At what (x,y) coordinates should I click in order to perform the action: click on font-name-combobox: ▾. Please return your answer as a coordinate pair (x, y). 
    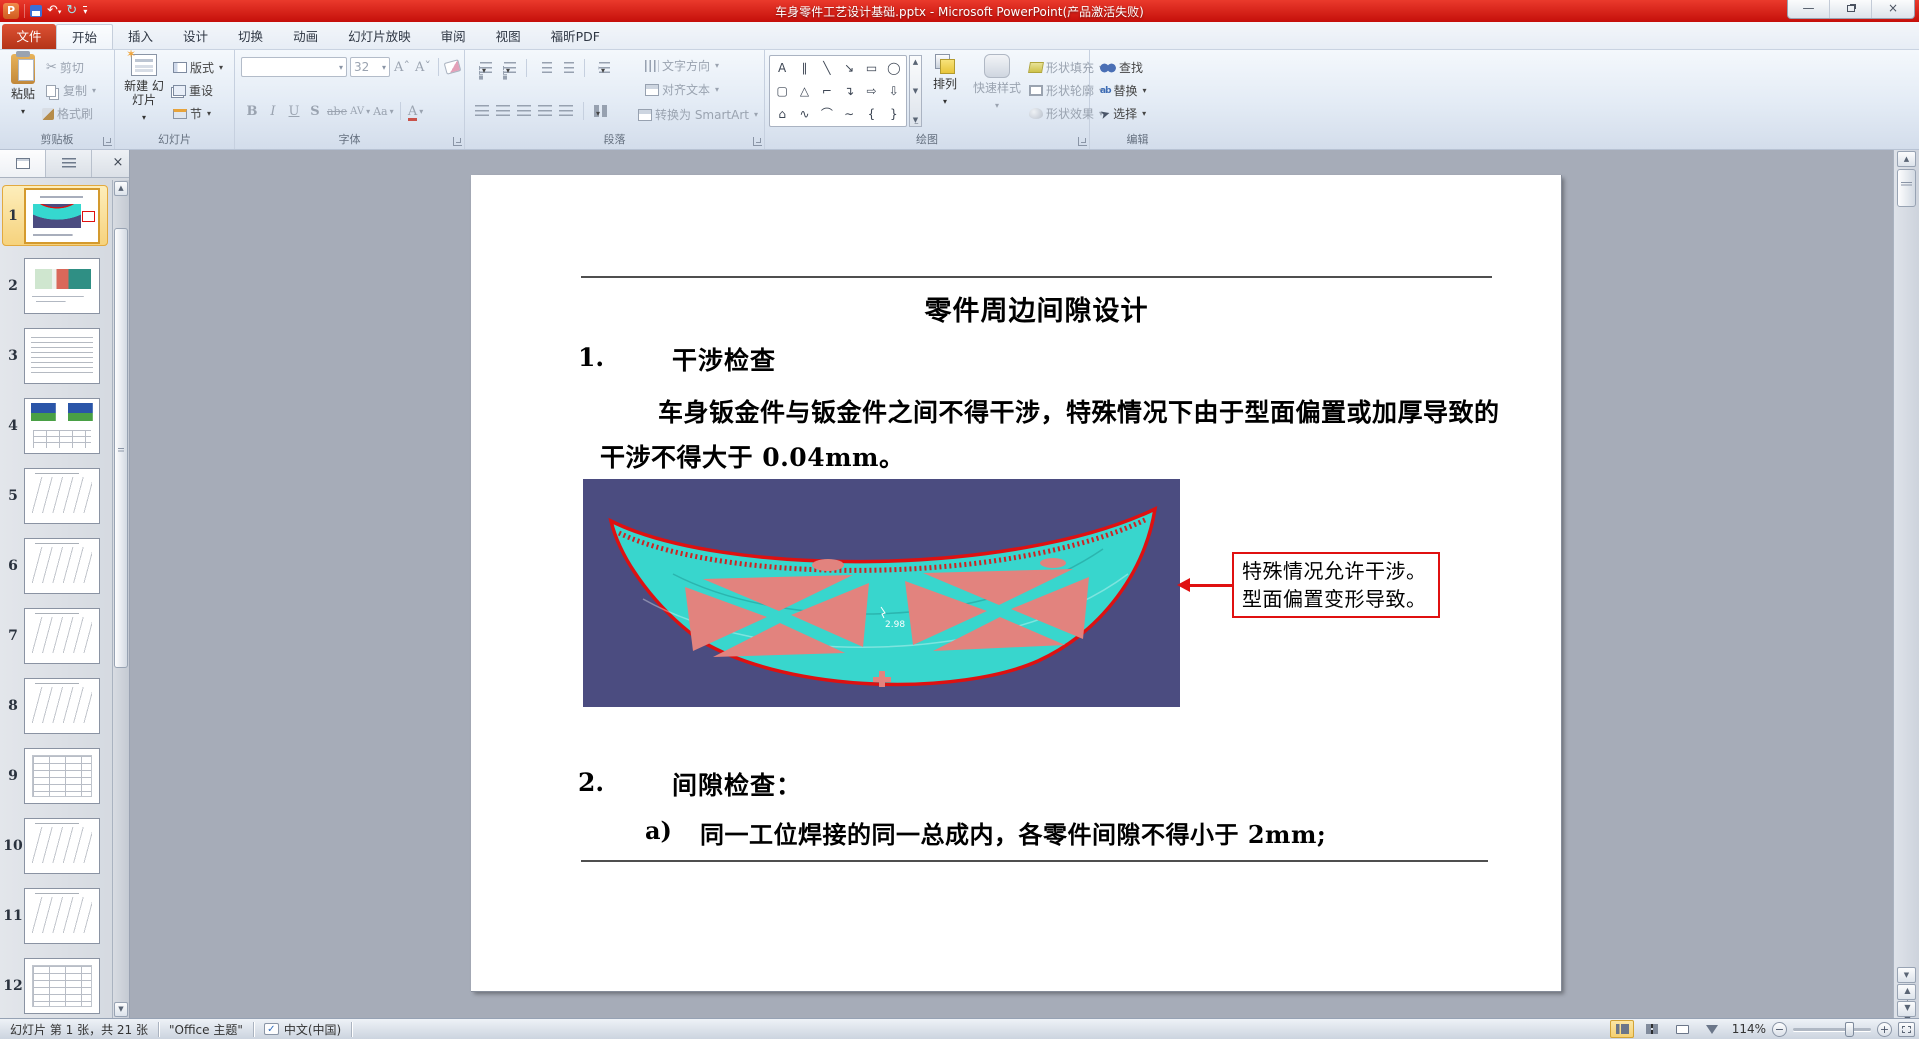
    Looking at the image, I should click on (294, 67).